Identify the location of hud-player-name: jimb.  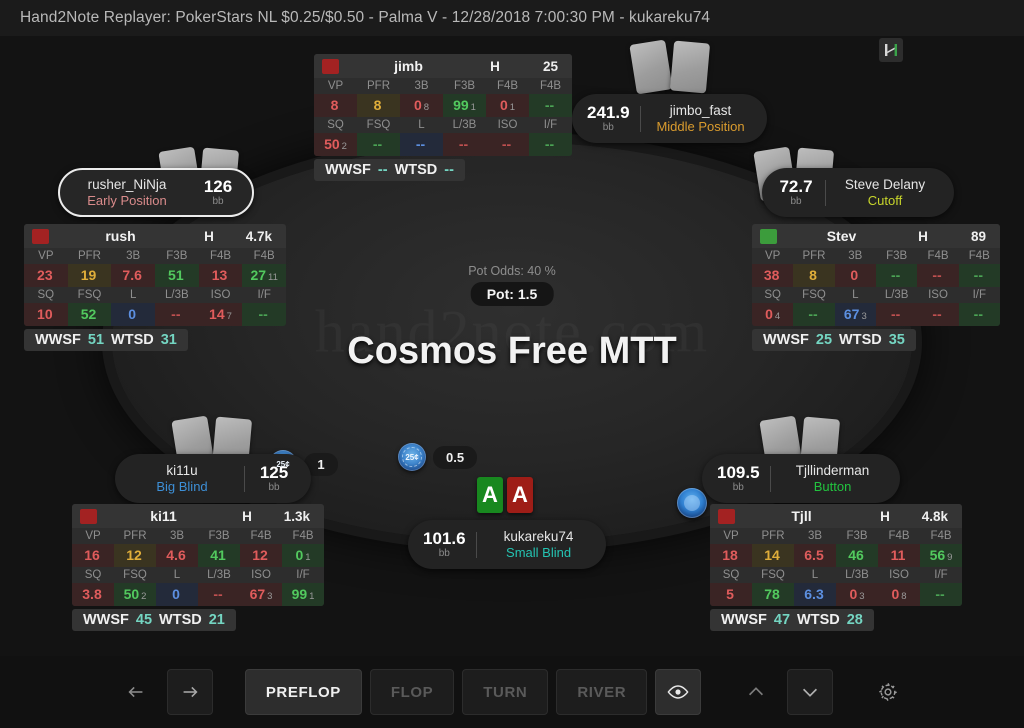
(408, 66).